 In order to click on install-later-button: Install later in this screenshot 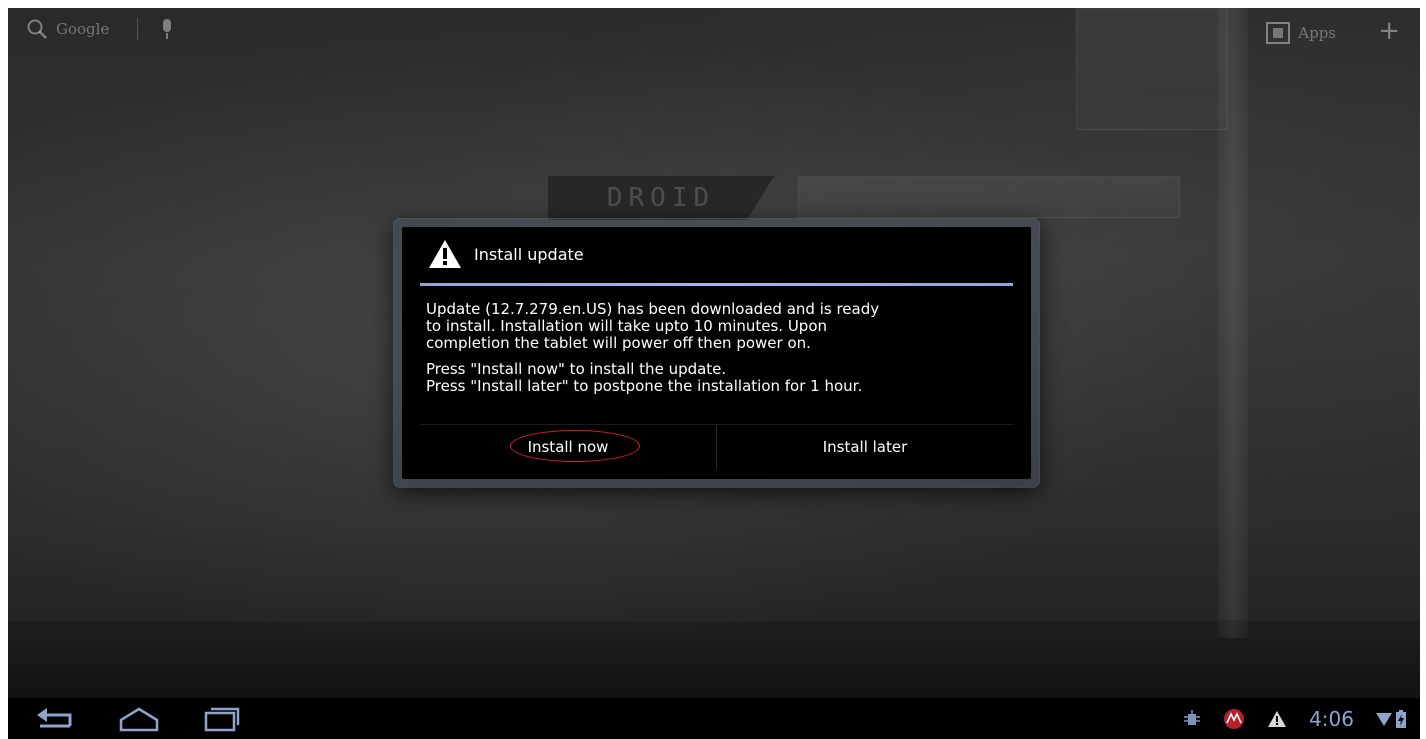, I will do `click(864, 447)`.